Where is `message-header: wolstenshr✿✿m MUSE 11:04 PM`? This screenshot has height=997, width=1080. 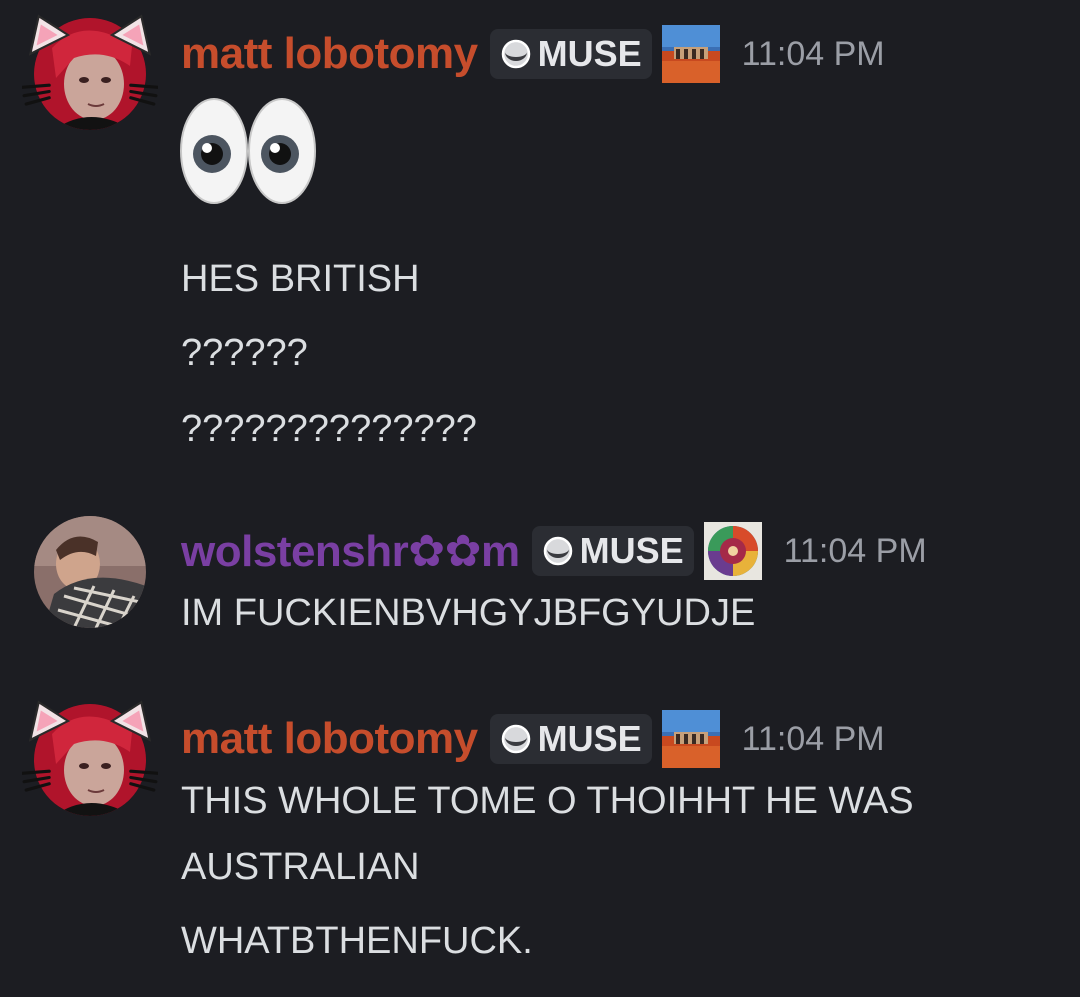
message-header: wolstenshr✿✿m MUSE 11:04 PM is located at coordinates (554, 551).